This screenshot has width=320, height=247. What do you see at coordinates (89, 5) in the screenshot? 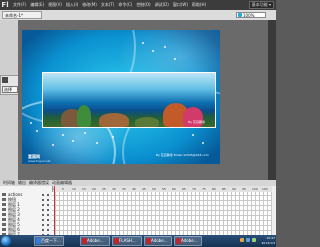
I see `menu-modify: 修改(M)` at bounding box center [89, 5].